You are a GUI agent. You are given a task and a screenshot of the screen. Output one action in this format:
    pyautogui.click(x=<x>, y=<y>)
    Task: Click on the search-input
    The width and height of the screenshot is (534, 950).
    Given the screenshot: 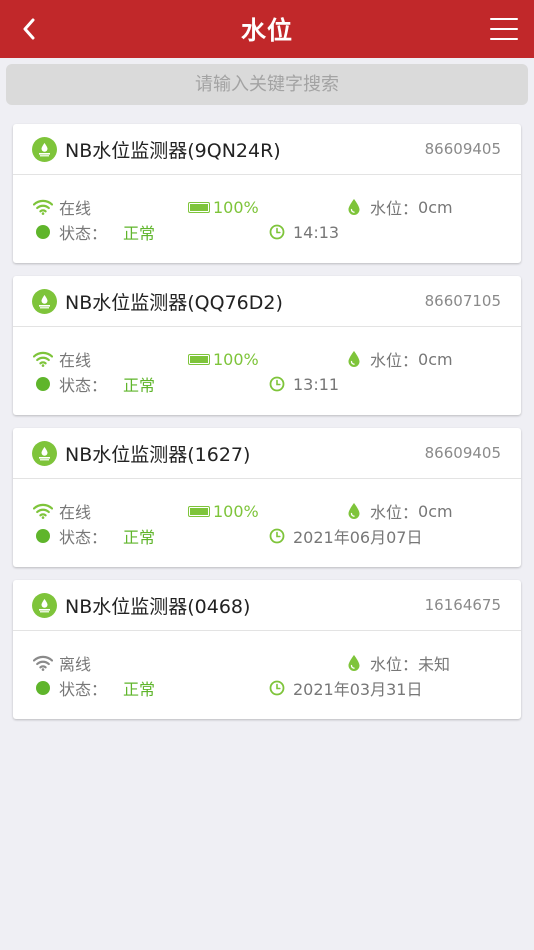 What is the action you would take?
    pyautogui.click(x=267, y=84)
    